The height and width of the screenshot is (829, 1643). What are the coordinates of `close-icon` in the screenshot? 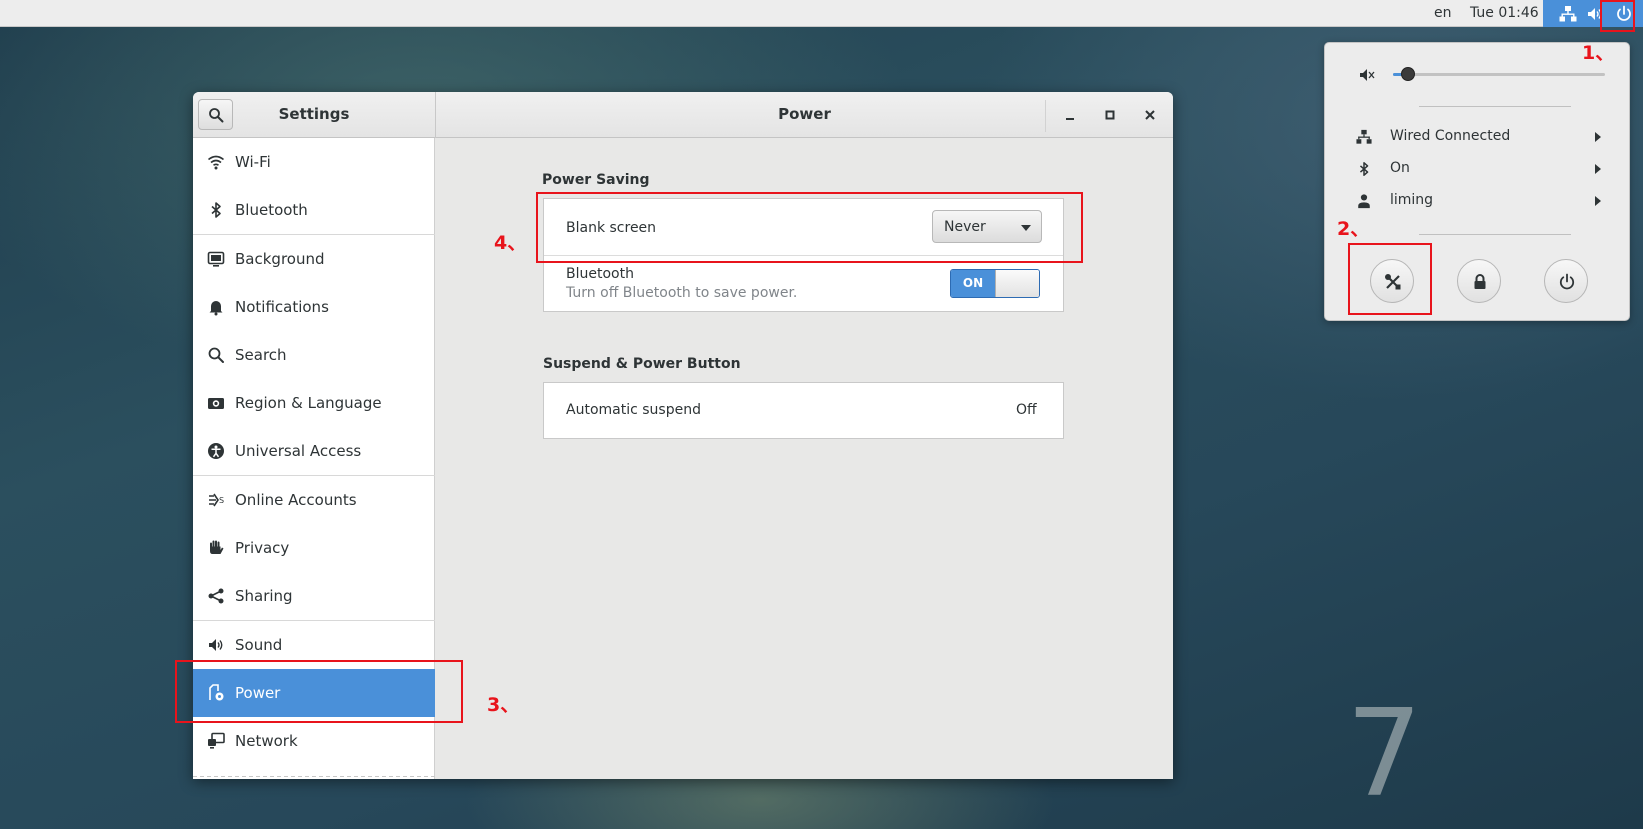 It's located at (1150, 115).